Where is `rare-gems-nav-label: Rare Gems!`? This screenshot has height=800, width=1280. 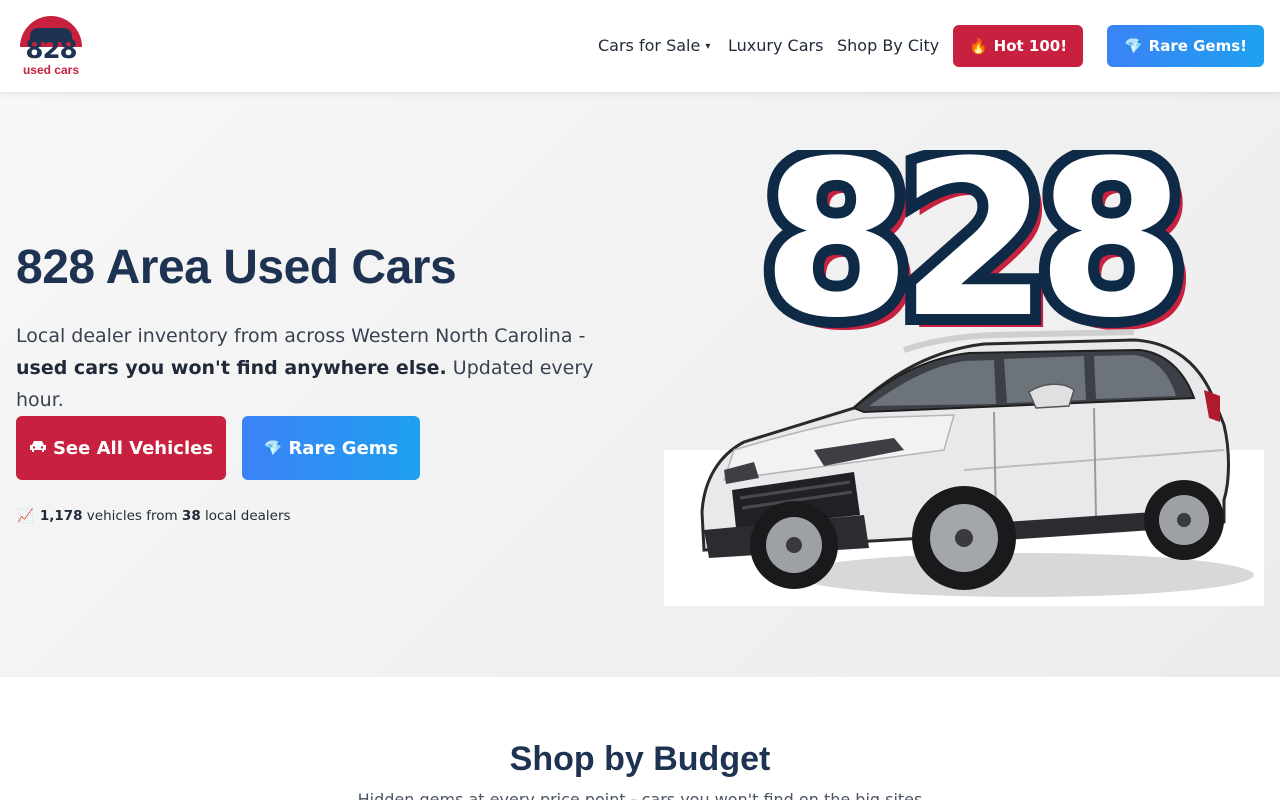
rare-gems-nav-label: Rare Gems! is located at coordinates (1198, 46).